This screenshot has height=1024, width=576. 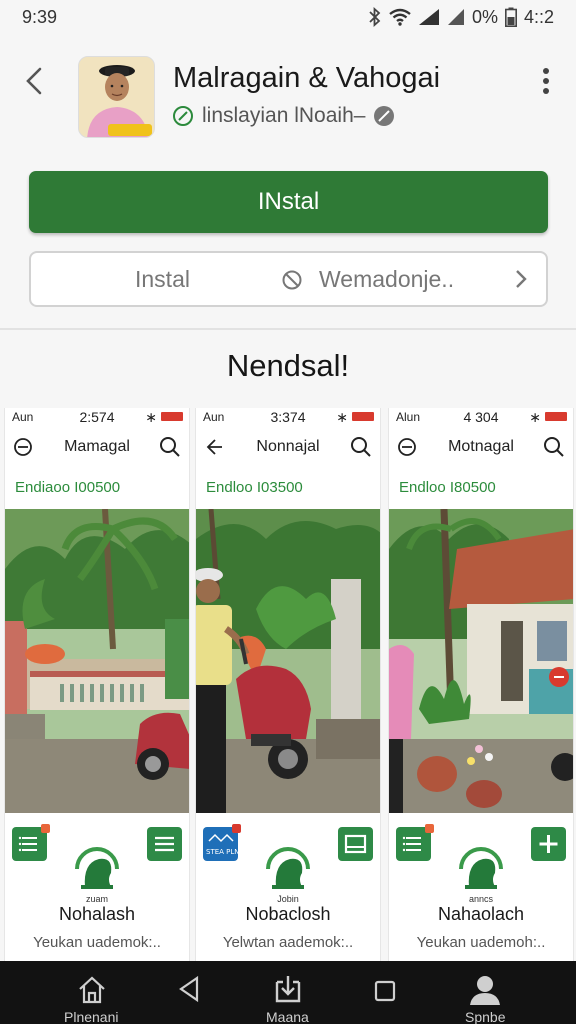 I want to click on secondary-action-button: Instal Wemadonje.., so click(x=288, y=279).